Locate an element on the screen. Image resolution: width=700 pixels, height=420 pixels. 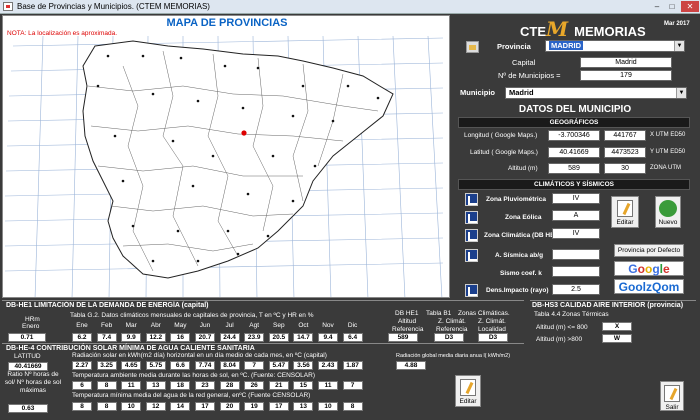
map-pluviometrica-icon is located at coordinates (471, 199).